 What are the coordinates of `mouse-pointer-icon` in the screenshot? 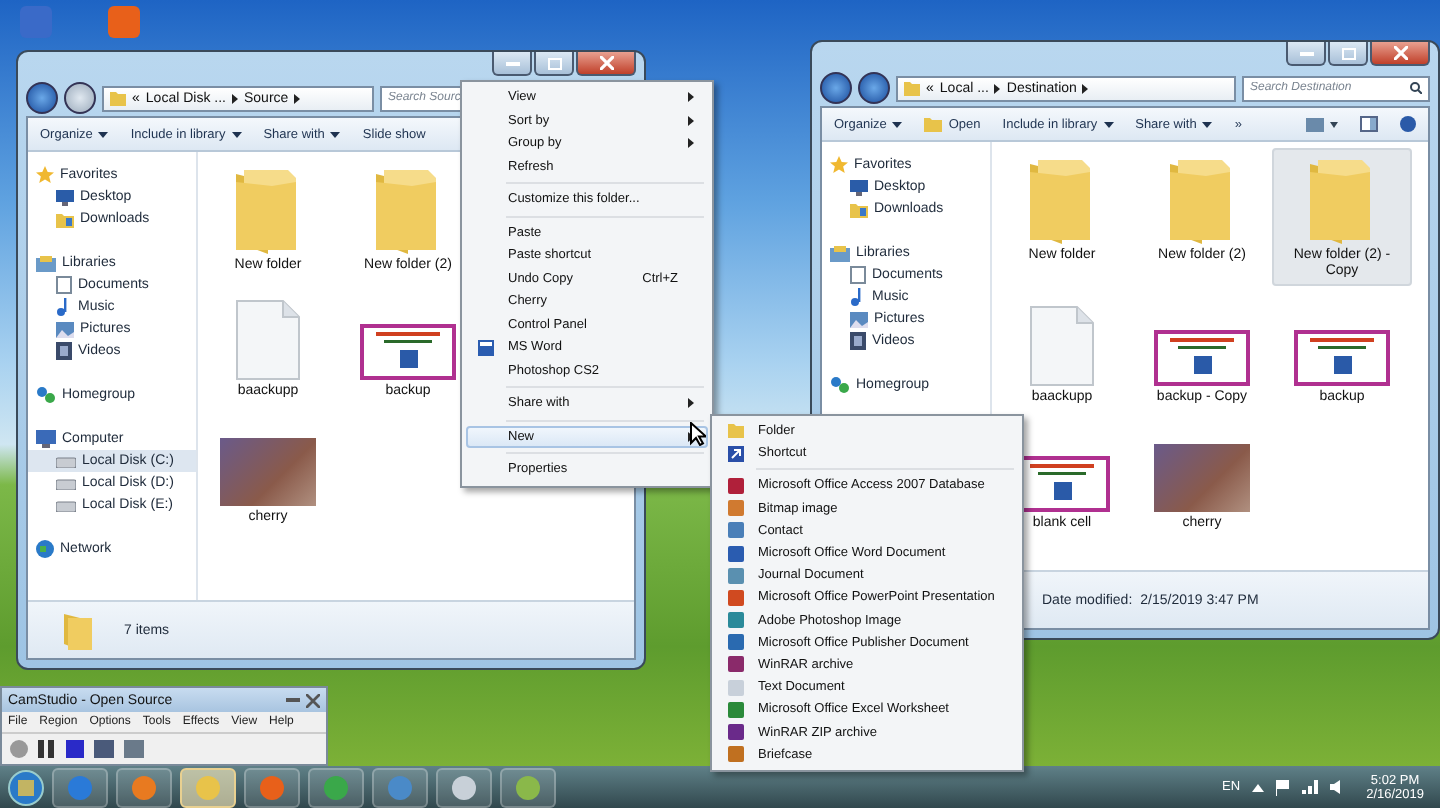 It's located at (698, 434).